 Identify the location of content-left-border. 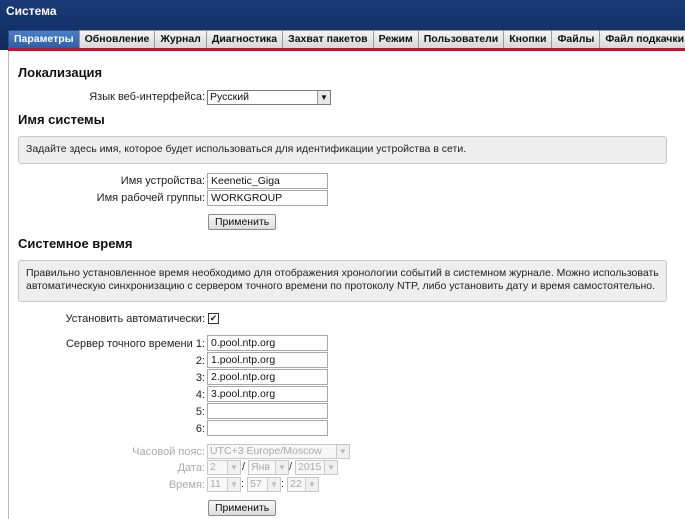
(8, 285).